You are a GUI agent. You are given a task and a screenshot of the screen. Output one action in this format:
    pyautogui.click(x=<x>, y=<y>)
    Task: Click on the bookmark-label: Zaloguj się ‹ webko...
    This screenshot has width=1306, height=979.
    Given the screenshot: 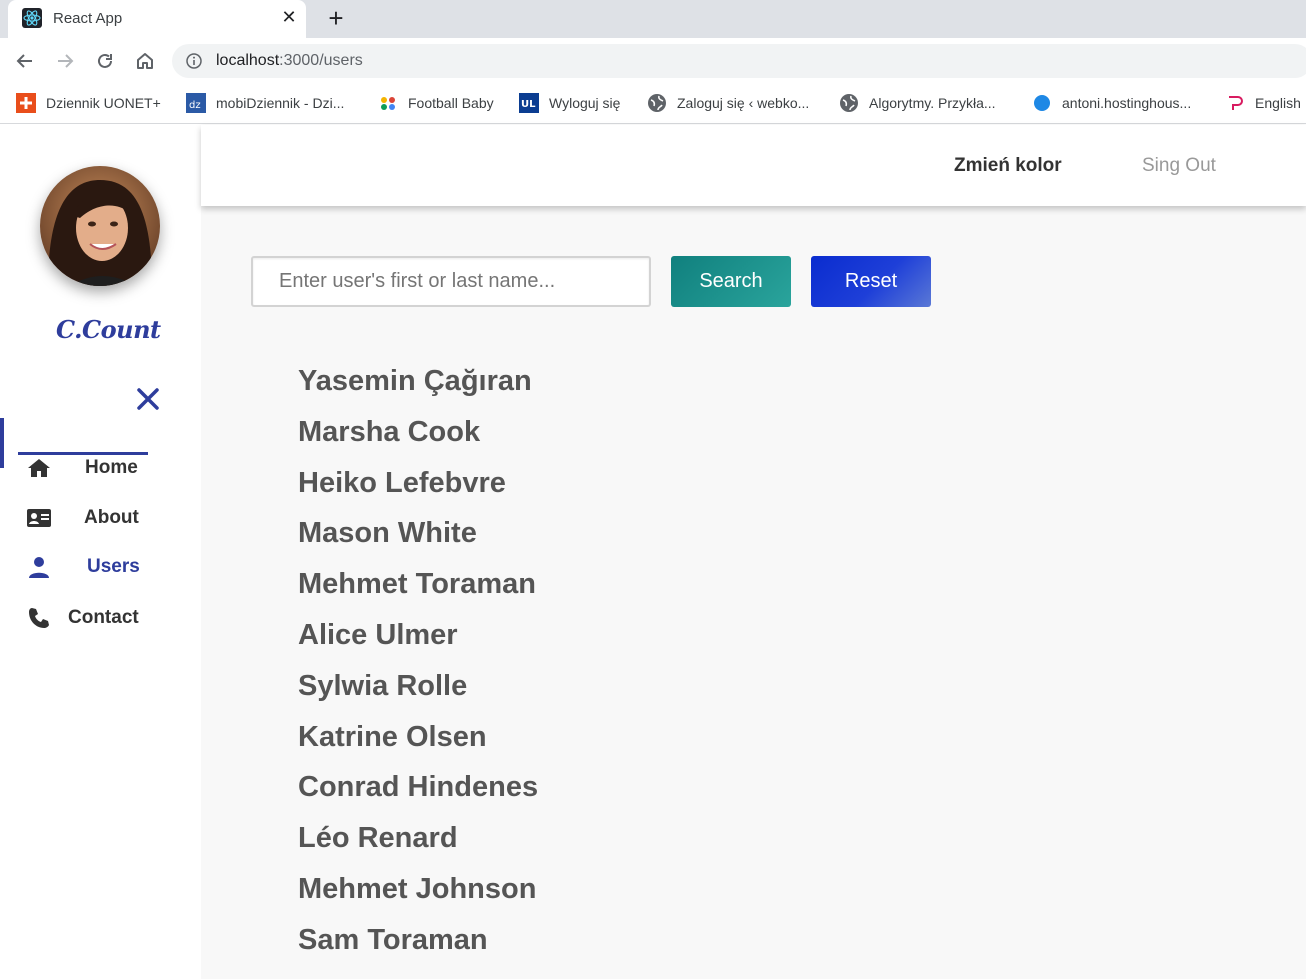 What is the action you would take?
    pyautogui.click(x=743, y=103)
    